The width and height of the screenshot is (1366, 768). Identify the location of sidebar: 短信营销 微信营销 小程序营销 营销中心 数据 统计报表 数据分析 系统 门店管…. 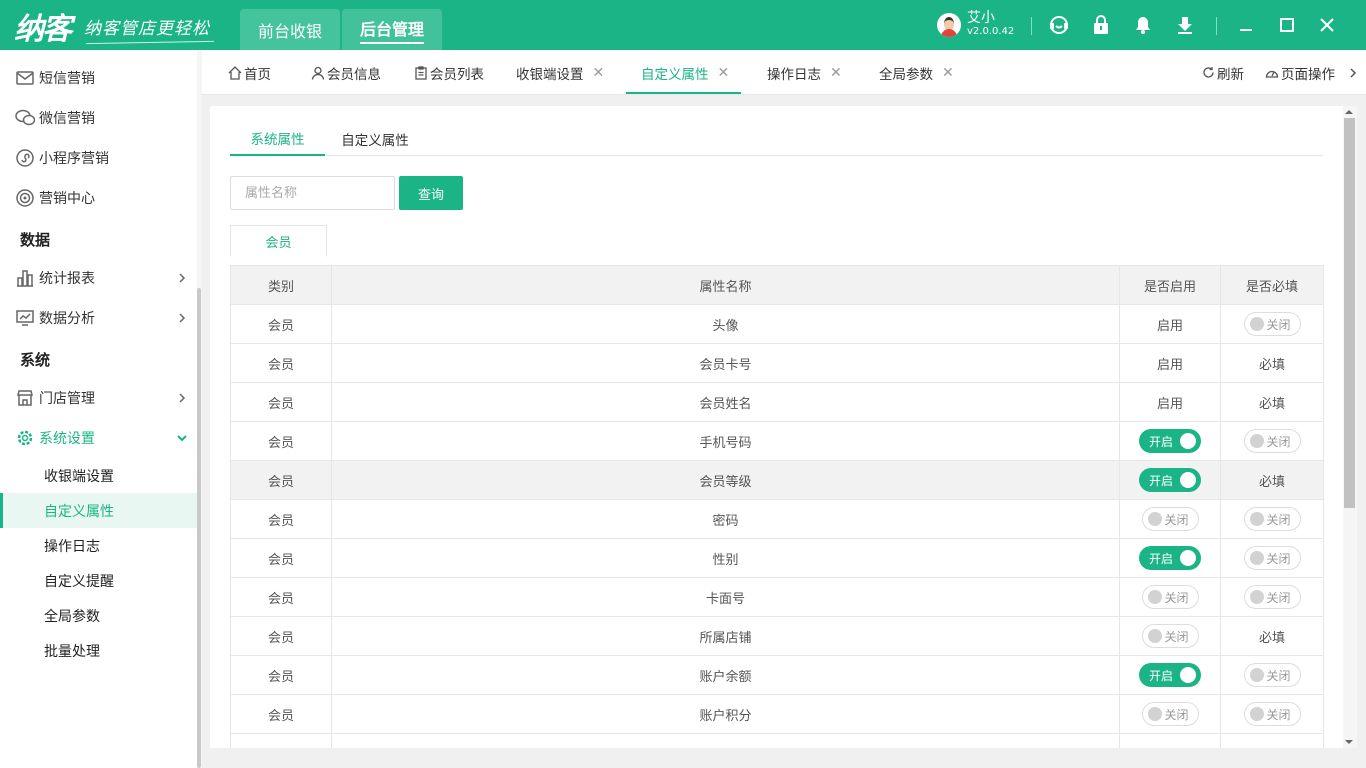
(98, 409).